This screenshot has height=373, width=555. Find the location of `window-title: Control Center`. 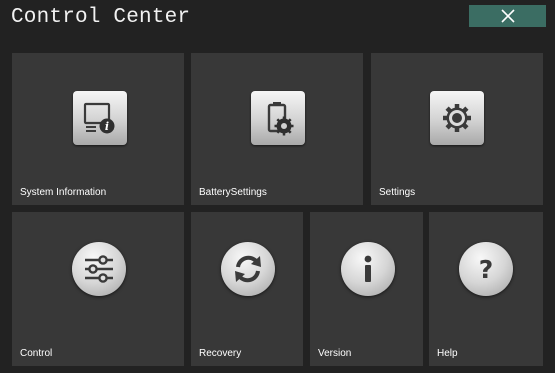

window-title: Control Center is located at coordinates (101, 17).